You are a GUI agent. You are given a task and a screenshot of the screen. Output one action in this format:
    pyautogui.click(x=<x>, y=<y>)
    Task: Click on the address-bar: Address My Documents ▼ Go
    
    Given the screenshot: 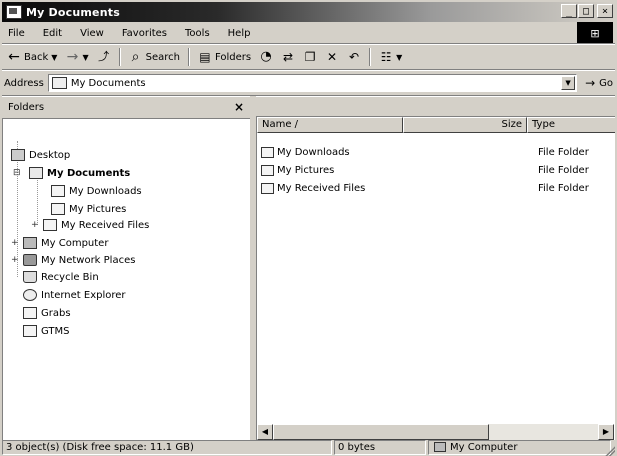 What is the action you would take?
    pyautogui.click(x=308, y=83)
    